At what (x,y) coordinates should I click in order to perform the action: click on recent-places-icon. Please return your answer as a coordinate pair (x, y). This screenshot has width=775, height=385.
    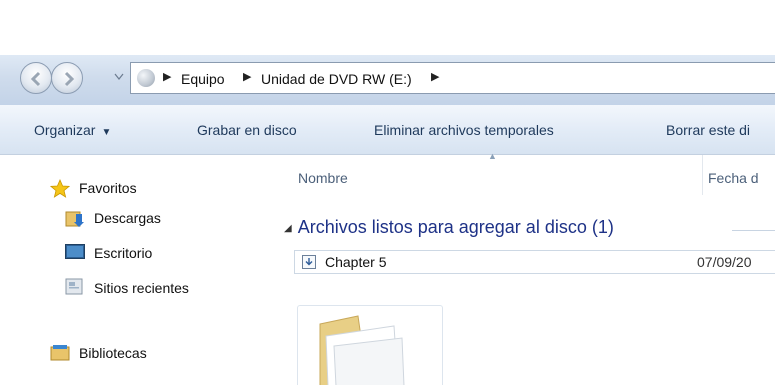
    Looking at the image, I should click on (74, 286).